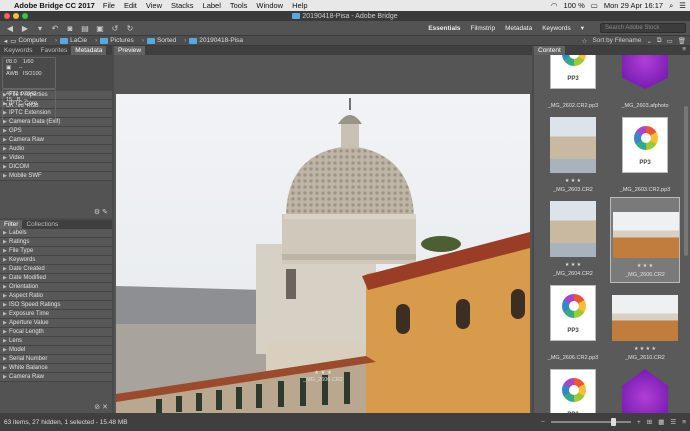 The width and height of the screenshot is (690, 431). I want to click on new-folder-icon: ▭, so click(670, 41).